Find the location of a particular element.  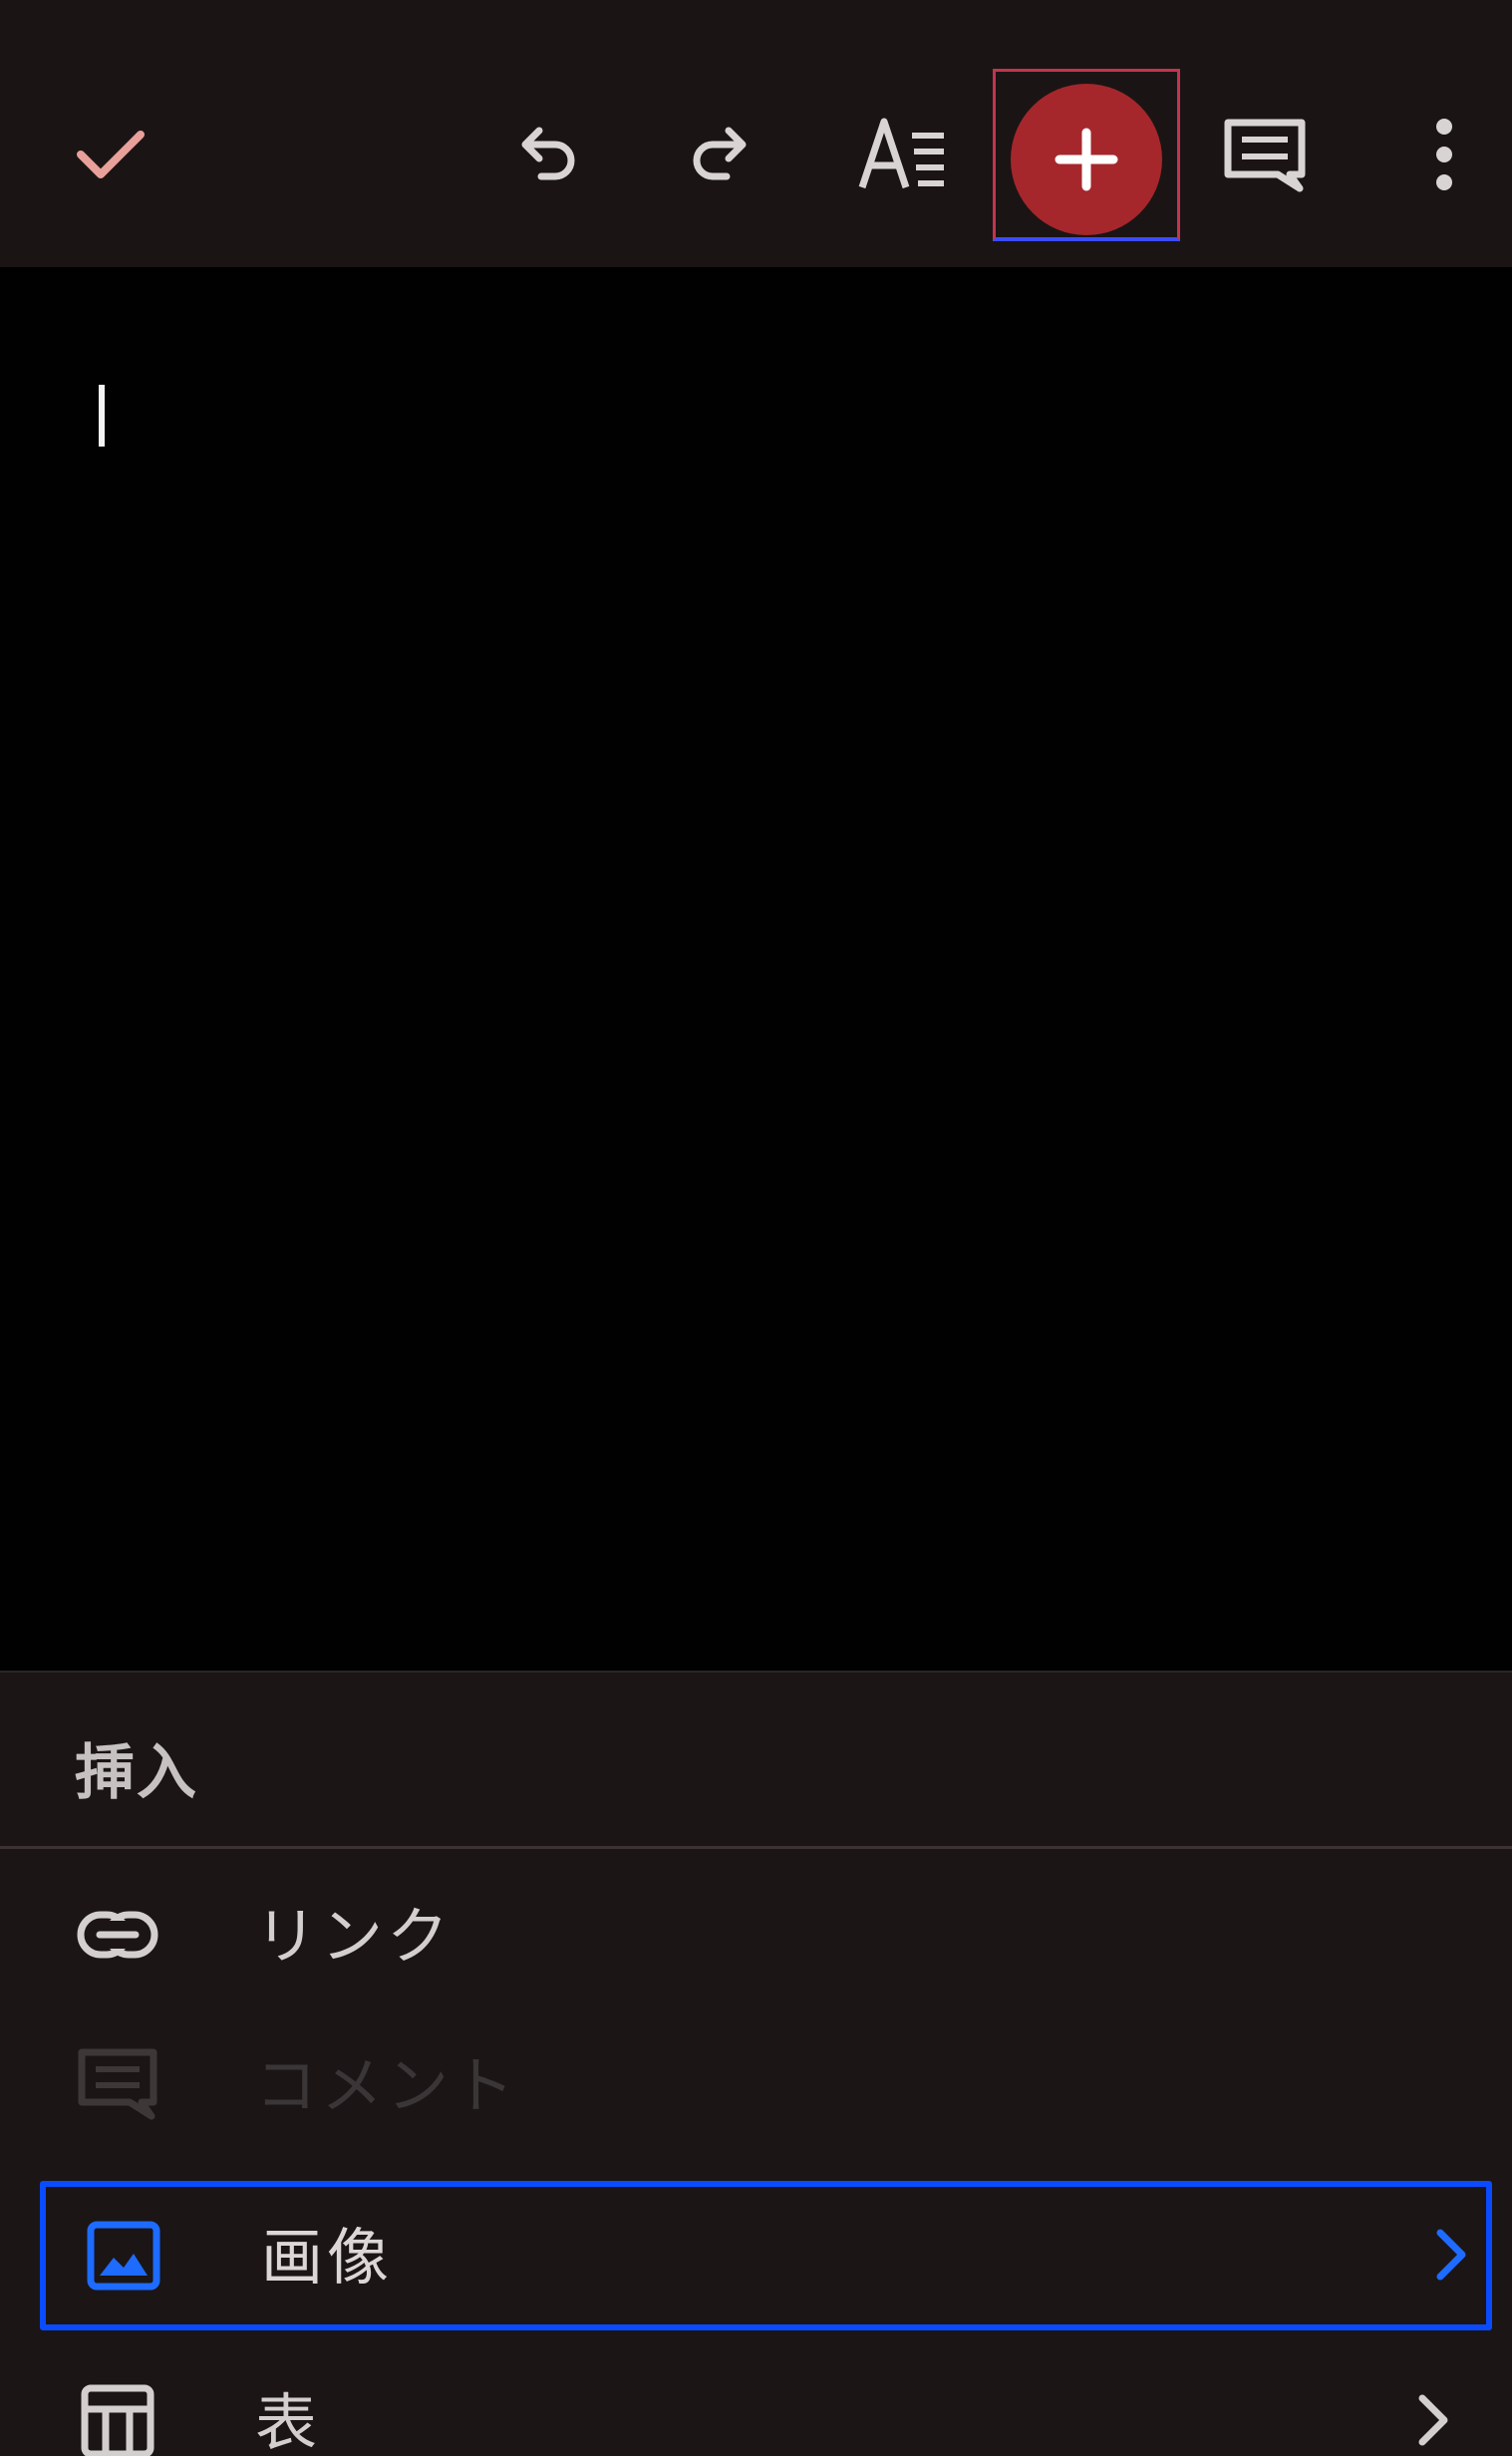

undo-button is located at coordinates (545, 154).